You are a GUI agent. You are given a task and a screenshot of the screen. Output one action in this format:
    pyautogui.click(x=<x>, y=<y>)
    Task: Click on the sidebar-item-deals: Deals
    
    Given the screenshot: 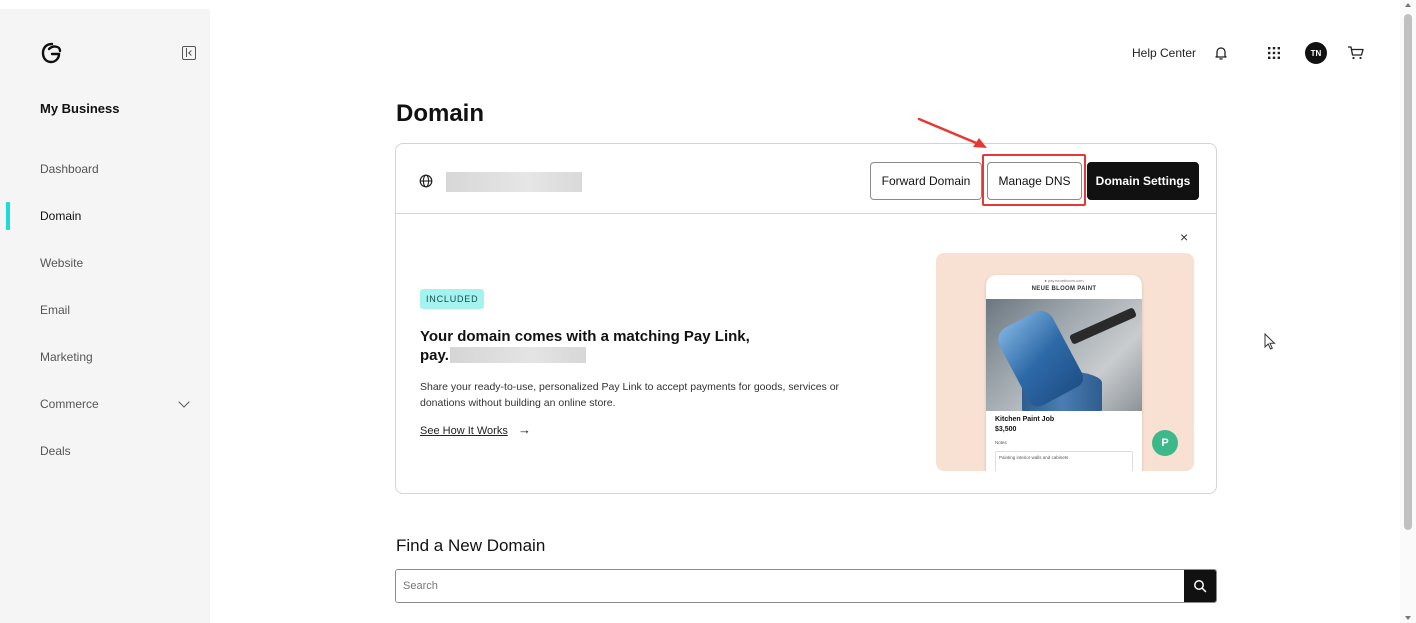 What is the action you would take?
    pyautogui.click(x=120, y=451)
    